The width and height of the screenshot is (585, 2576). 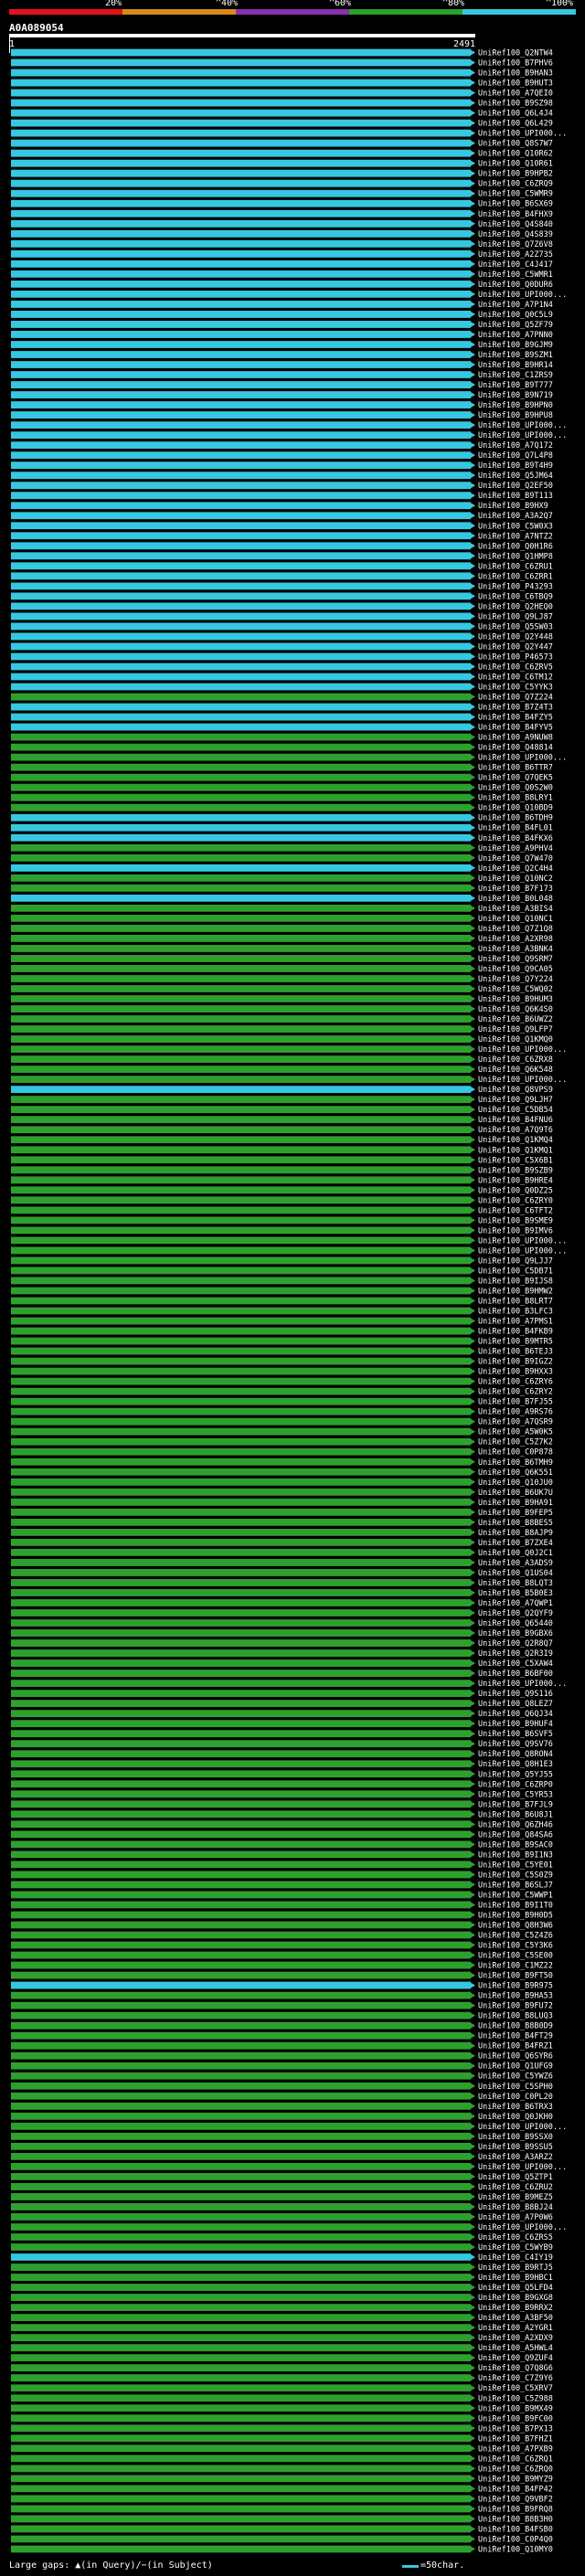 What do you see at coordinates (515, 415) in the screenshot?
I see `hit-label: UniRef100_B9HPU8` at bounding box center [515, 415].